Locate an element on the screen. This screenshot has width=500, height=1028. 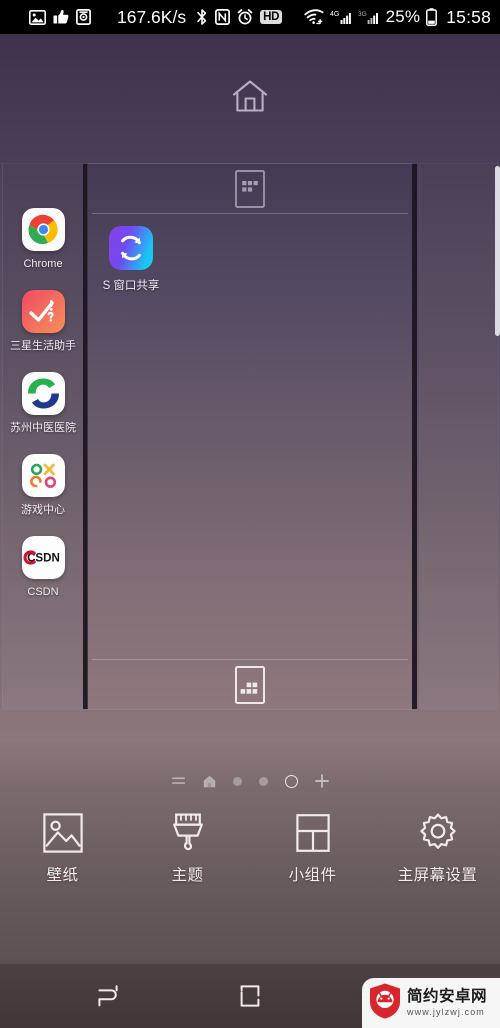
game-center-icon is located at coordinates (43, 475).